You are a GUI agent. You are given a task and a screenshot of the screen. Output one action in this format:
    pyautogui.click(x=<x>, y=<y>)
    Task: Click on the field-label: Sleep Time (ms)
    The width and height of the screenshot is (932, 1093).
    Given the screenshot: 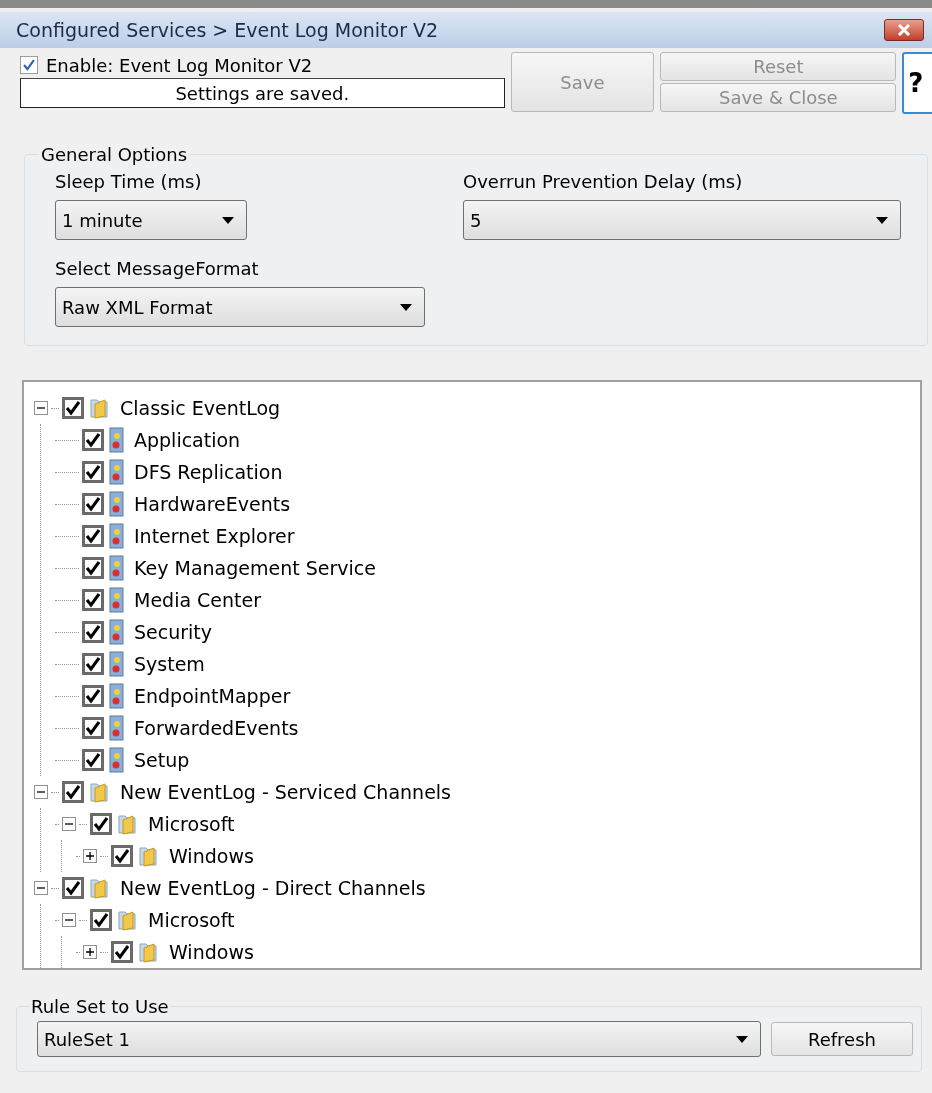 What is the action you would take?
    pyautogui.click(x=129, y=181)
    